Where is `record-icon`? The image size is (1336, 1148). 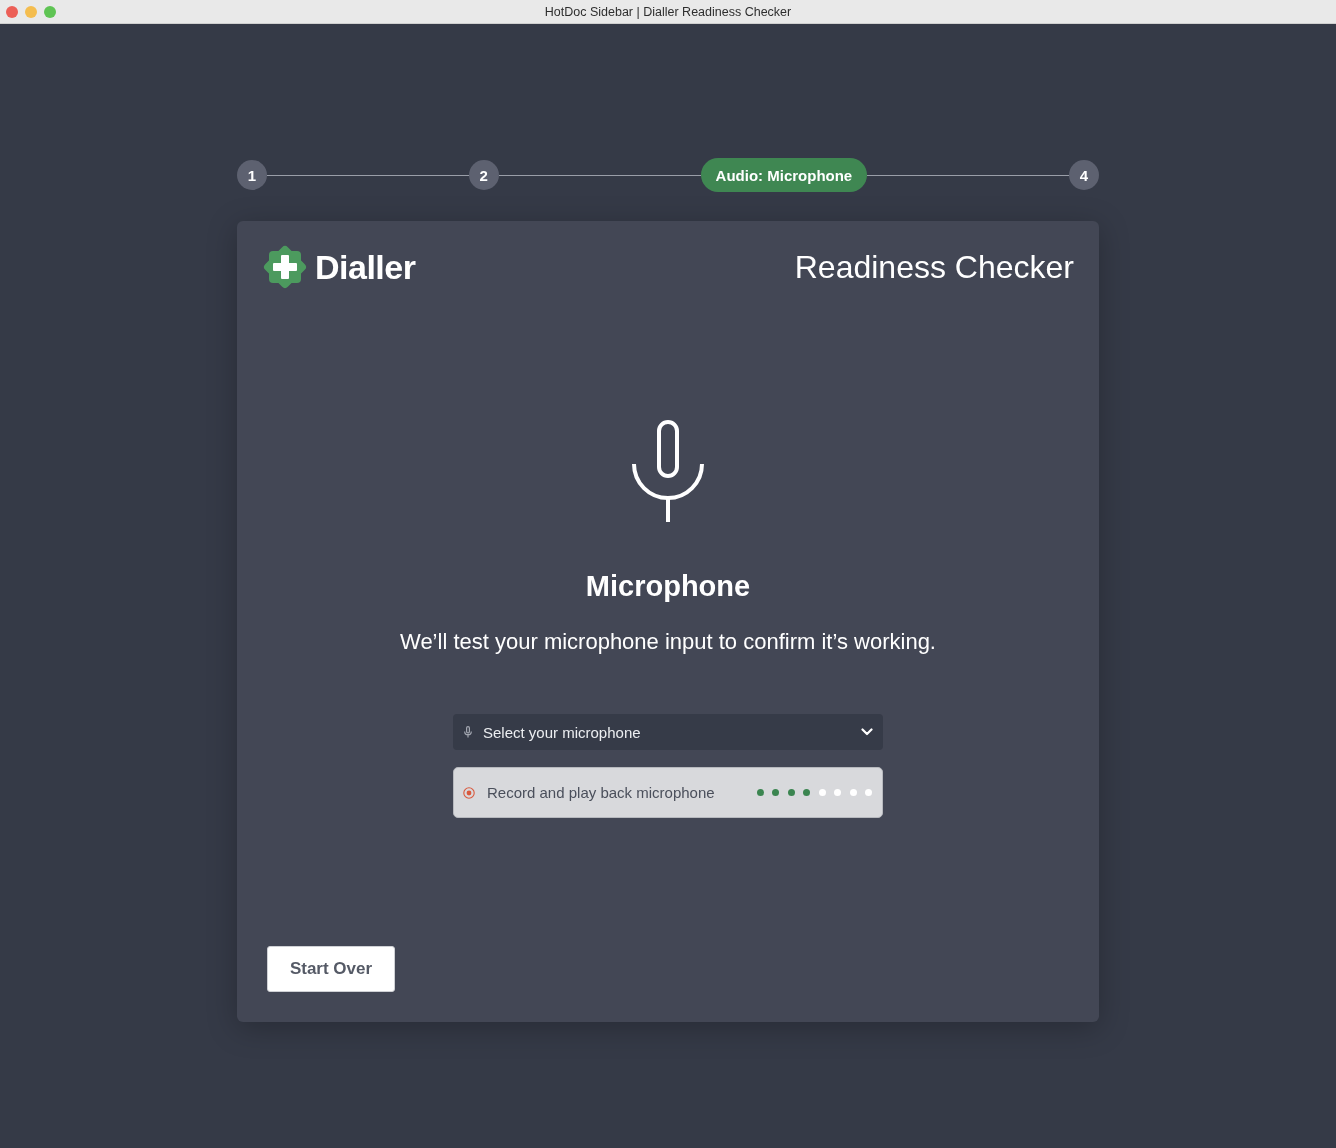 record-icon is located at coordinates (469, 792).